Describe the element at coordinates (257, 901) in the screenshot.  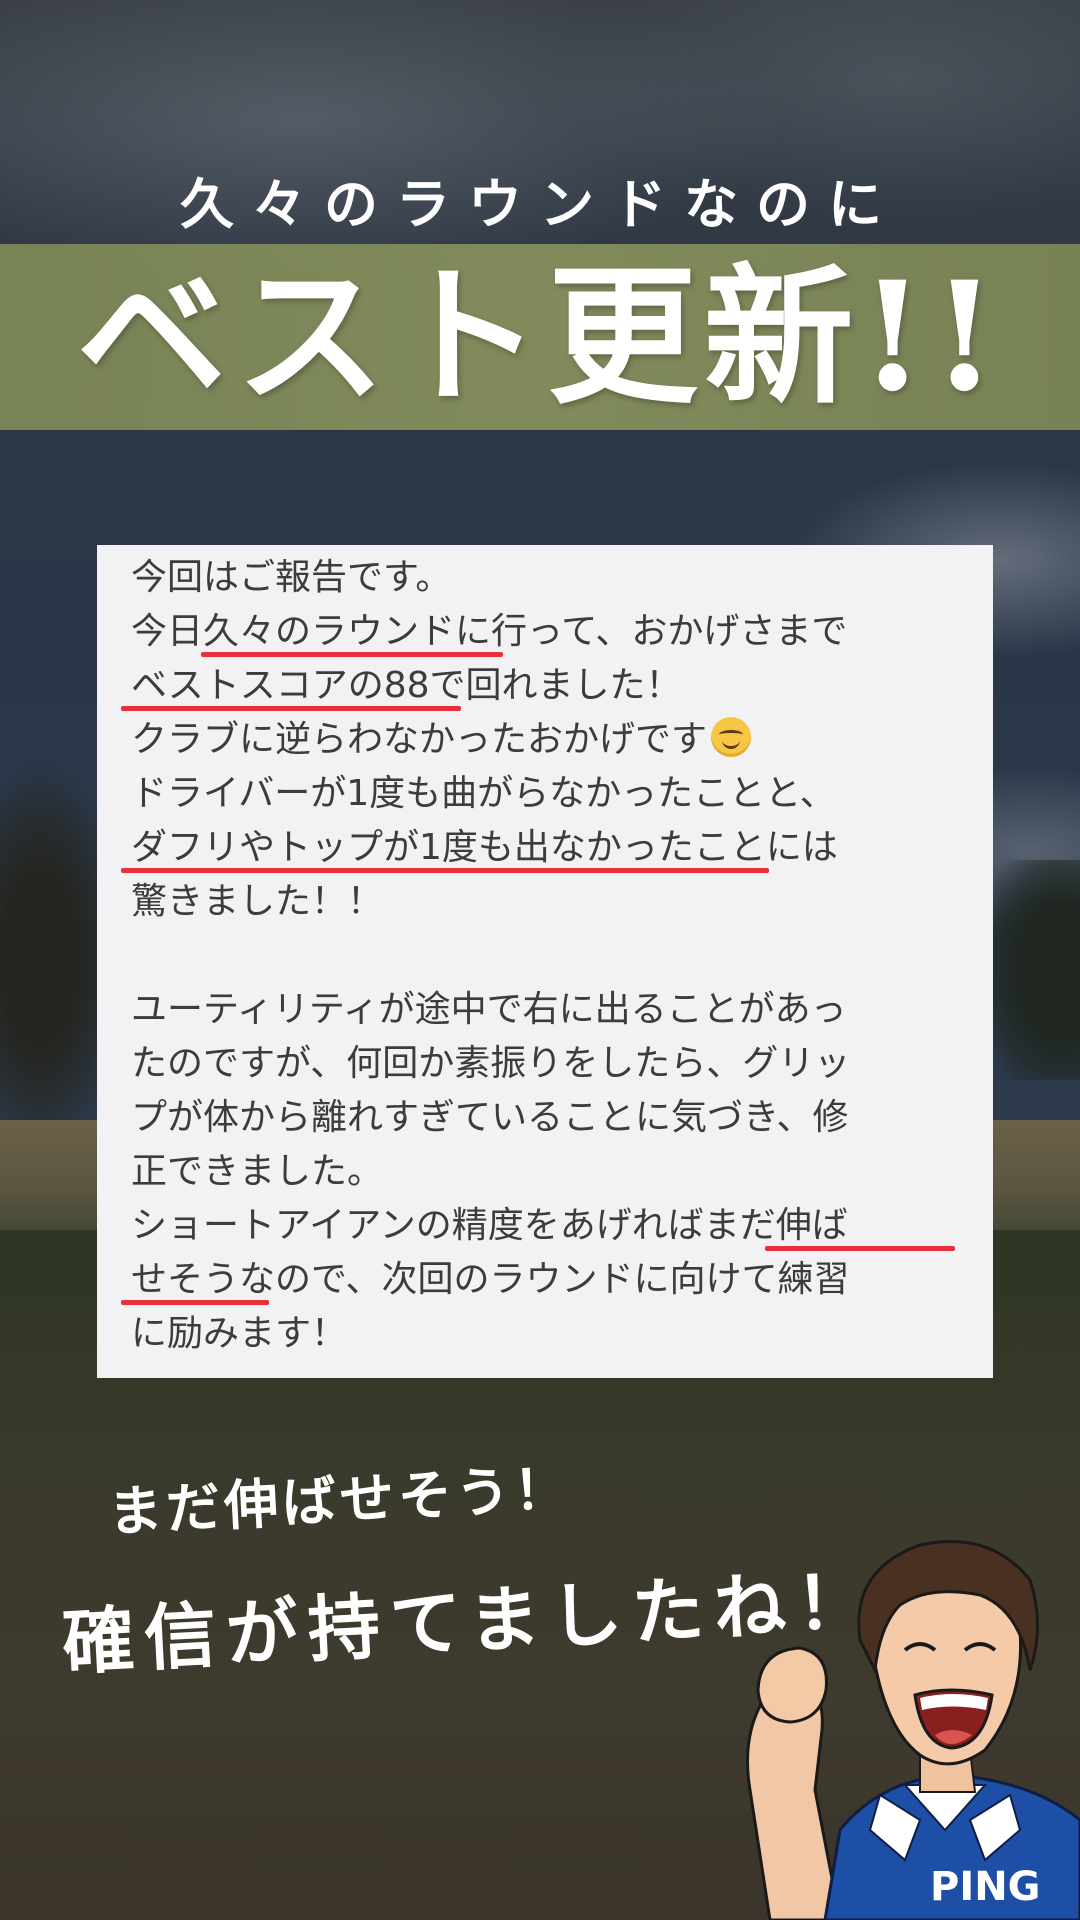
I see `message-line: 驚きました！！` at that location.